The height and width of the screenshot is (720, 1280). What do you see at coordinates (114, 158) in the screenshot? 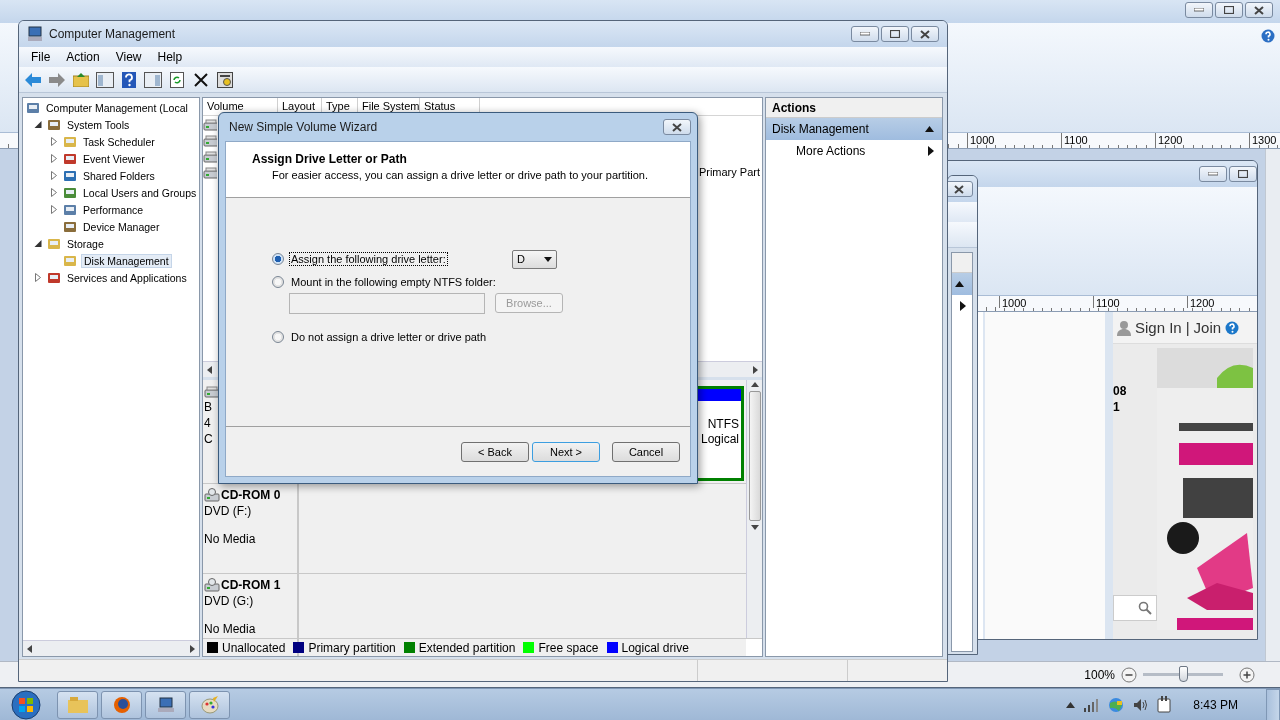
I see `tree-item: Event Viewer` at bounding box center [114, 158].